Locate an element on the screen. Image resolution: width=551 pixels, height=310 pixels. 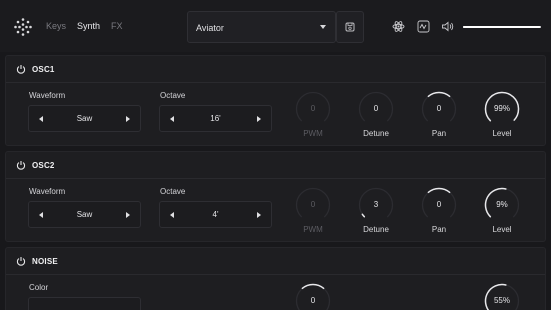
knob-value: 99% is located at coordinates (501, 108).